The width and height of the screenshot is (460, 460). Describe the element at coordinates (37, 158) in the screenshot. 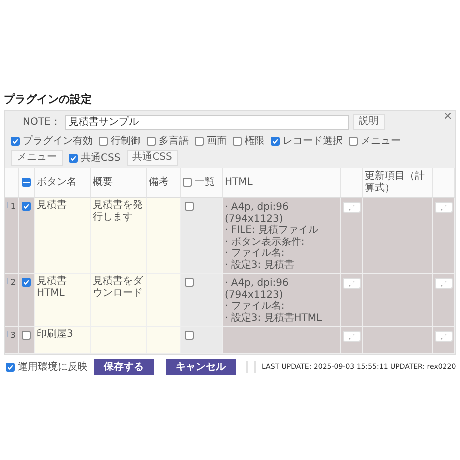

I see `option-button: メニュー` at that location.